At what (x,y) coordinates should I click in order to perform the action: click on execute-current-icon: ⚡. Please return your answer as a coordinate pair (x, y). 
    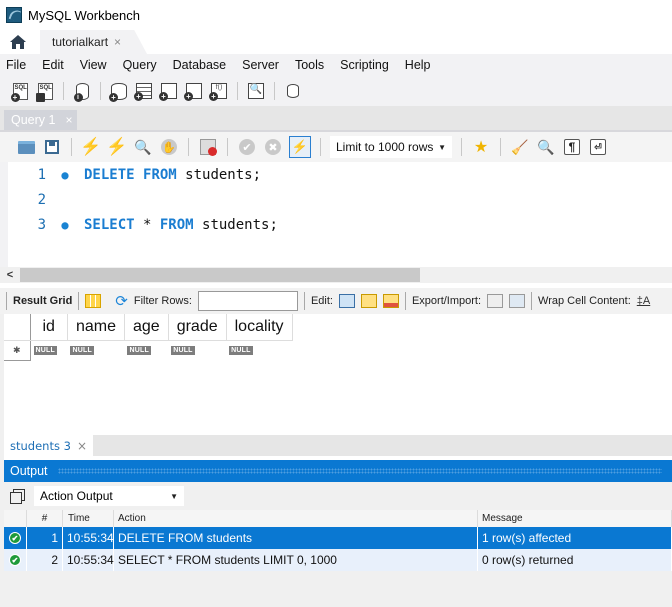
    Looking at the image, I should click on (116, 147).